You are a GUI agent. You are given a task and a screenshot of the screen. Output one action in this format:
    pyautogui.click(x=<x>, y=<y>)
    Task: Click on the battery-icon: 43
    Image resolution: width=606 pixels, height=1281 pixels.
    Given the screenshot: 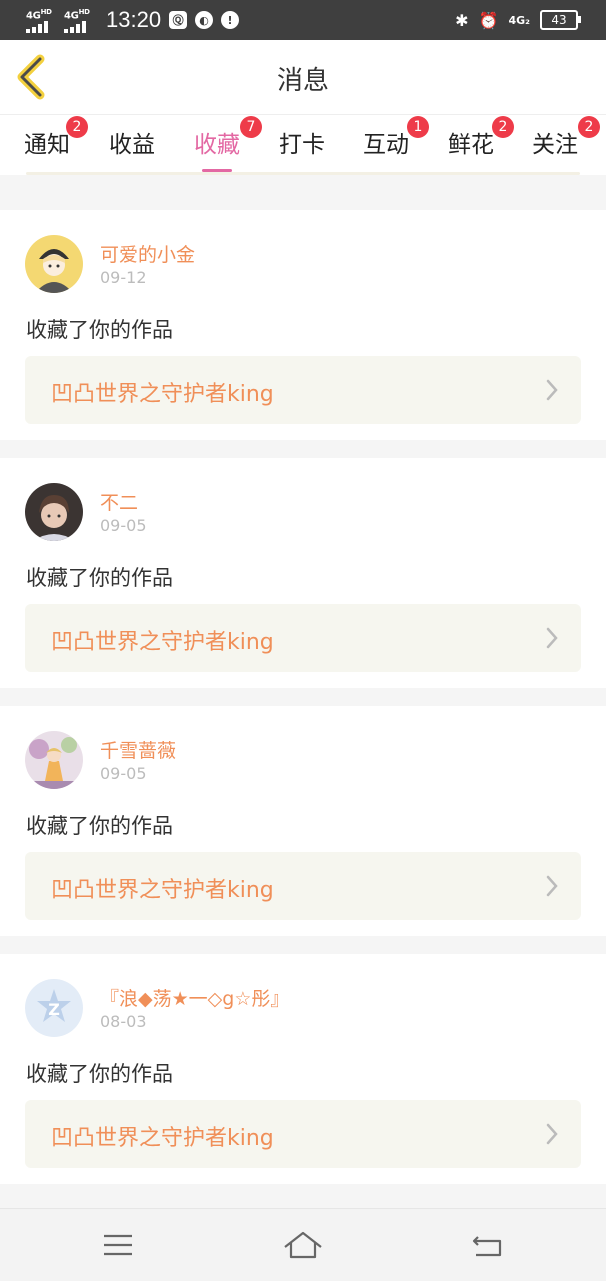 What is the action you would take?
    pyautogui.click(x=560, y=20)
    